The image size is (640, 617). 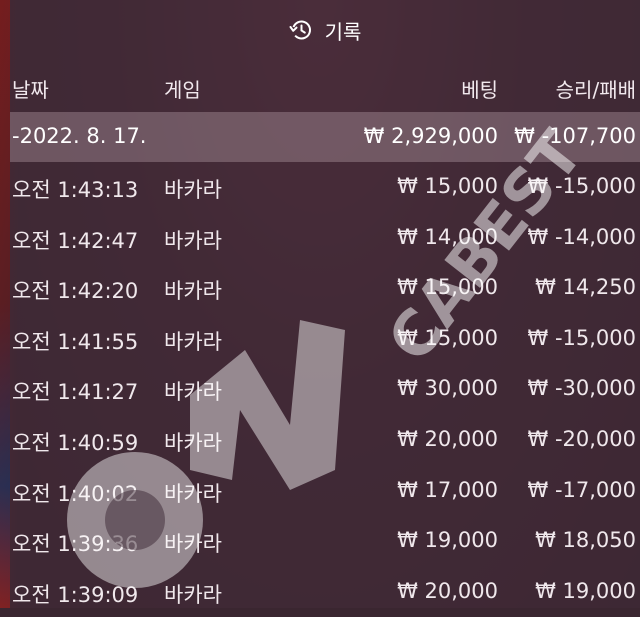 What do you see at coordinates (585, 590) in the screenshot?
I see `row-win-loss: ₩ 19,000` at bounding box center [585, 590].